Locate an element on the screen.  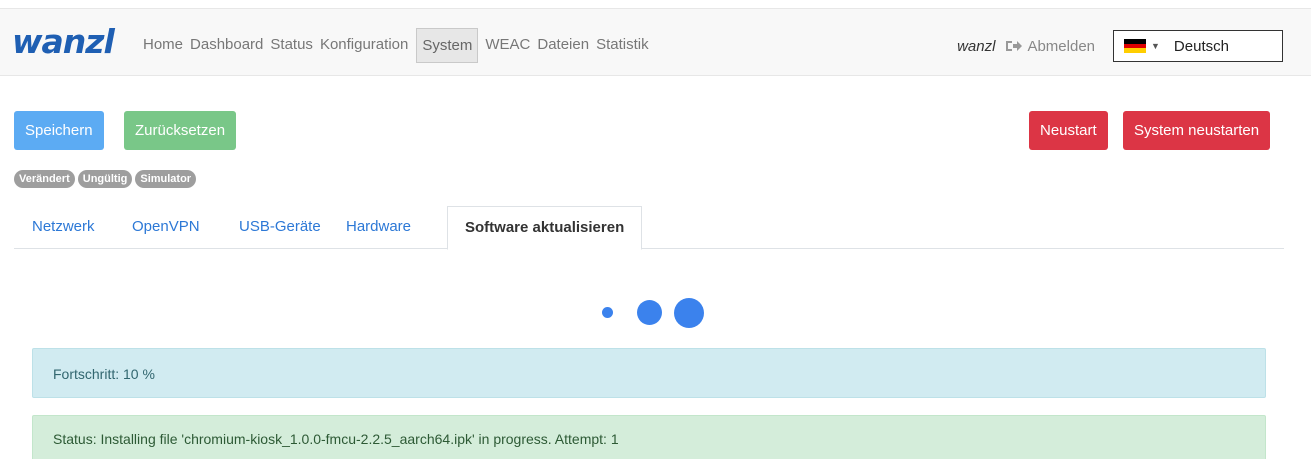
nav-konfiguration: Konfiguration is located at coordinates (364, 45).